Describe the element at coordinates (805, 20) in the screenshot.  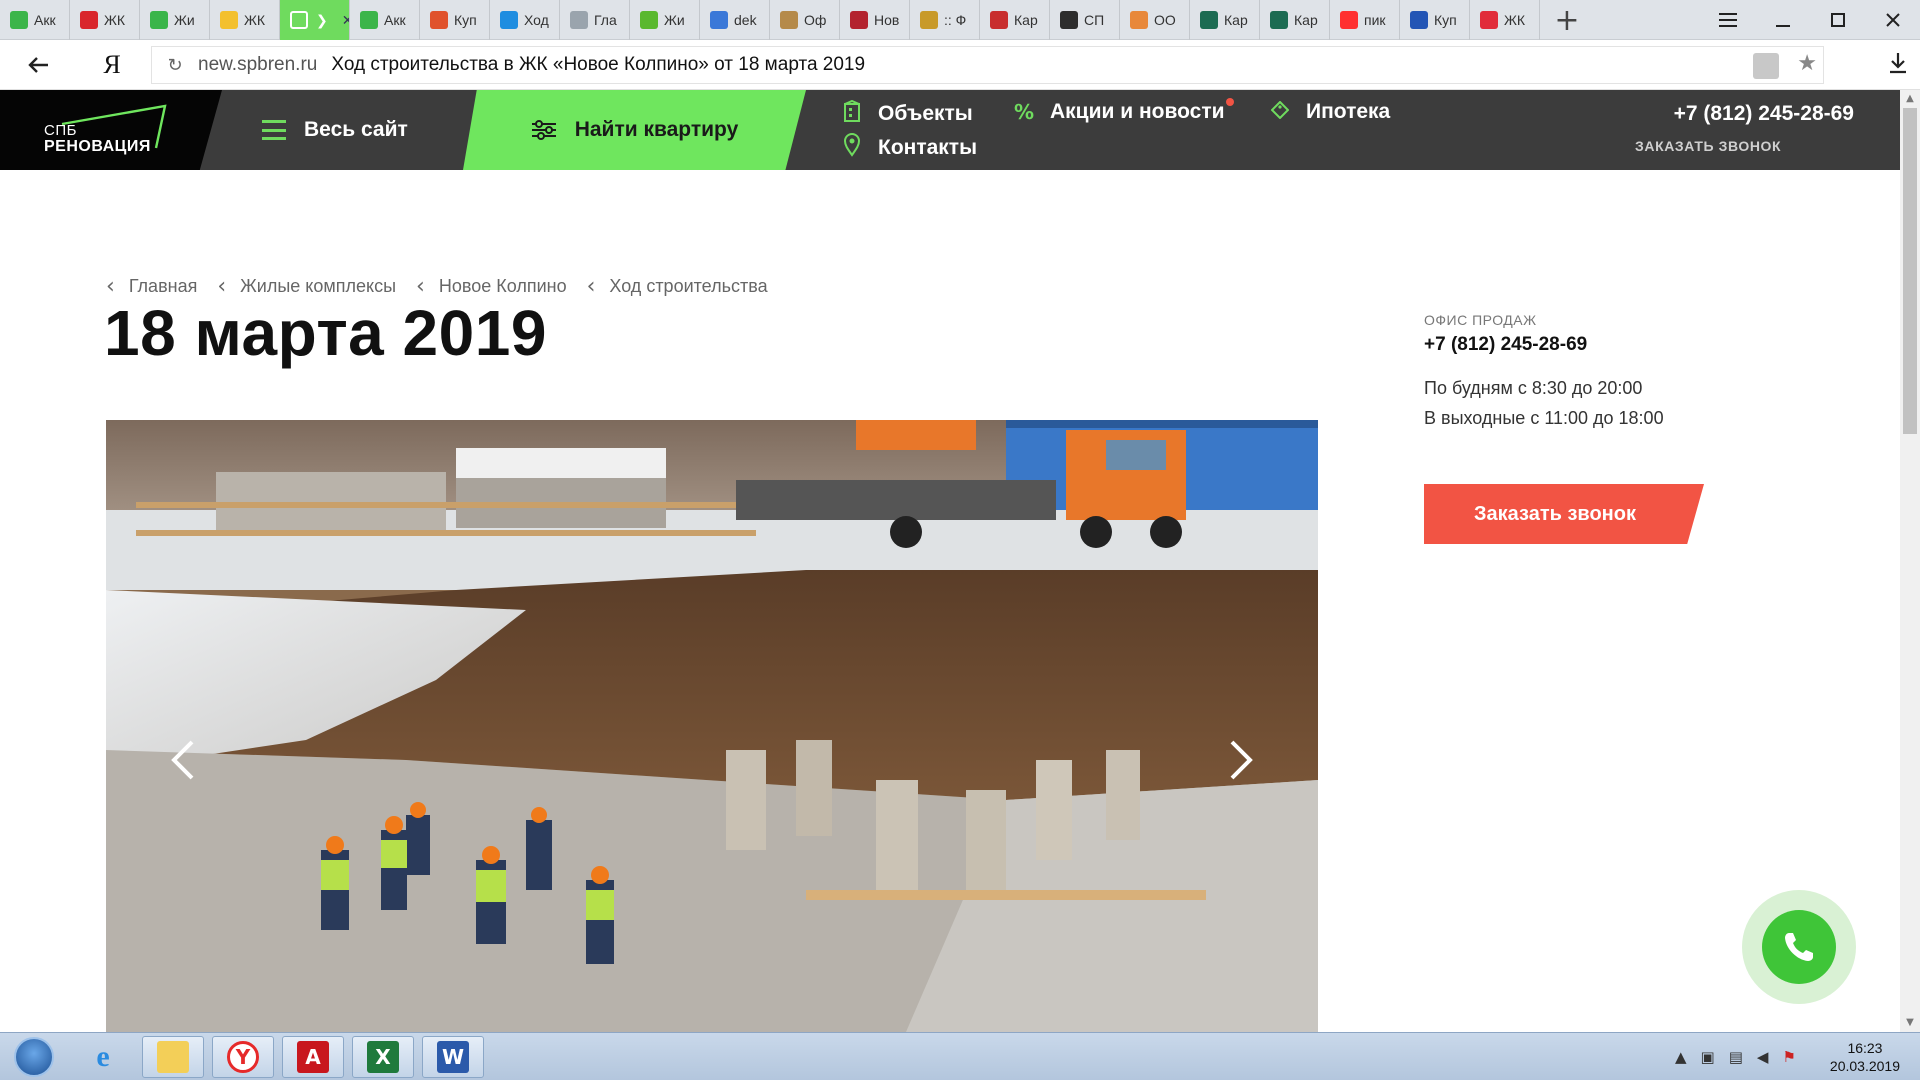
I see `browser-tab: Оф` at that location.